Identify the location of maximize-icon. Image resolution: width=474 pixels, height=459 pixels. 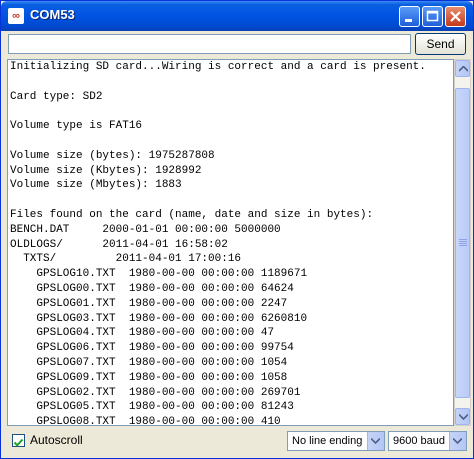
(432, 16).